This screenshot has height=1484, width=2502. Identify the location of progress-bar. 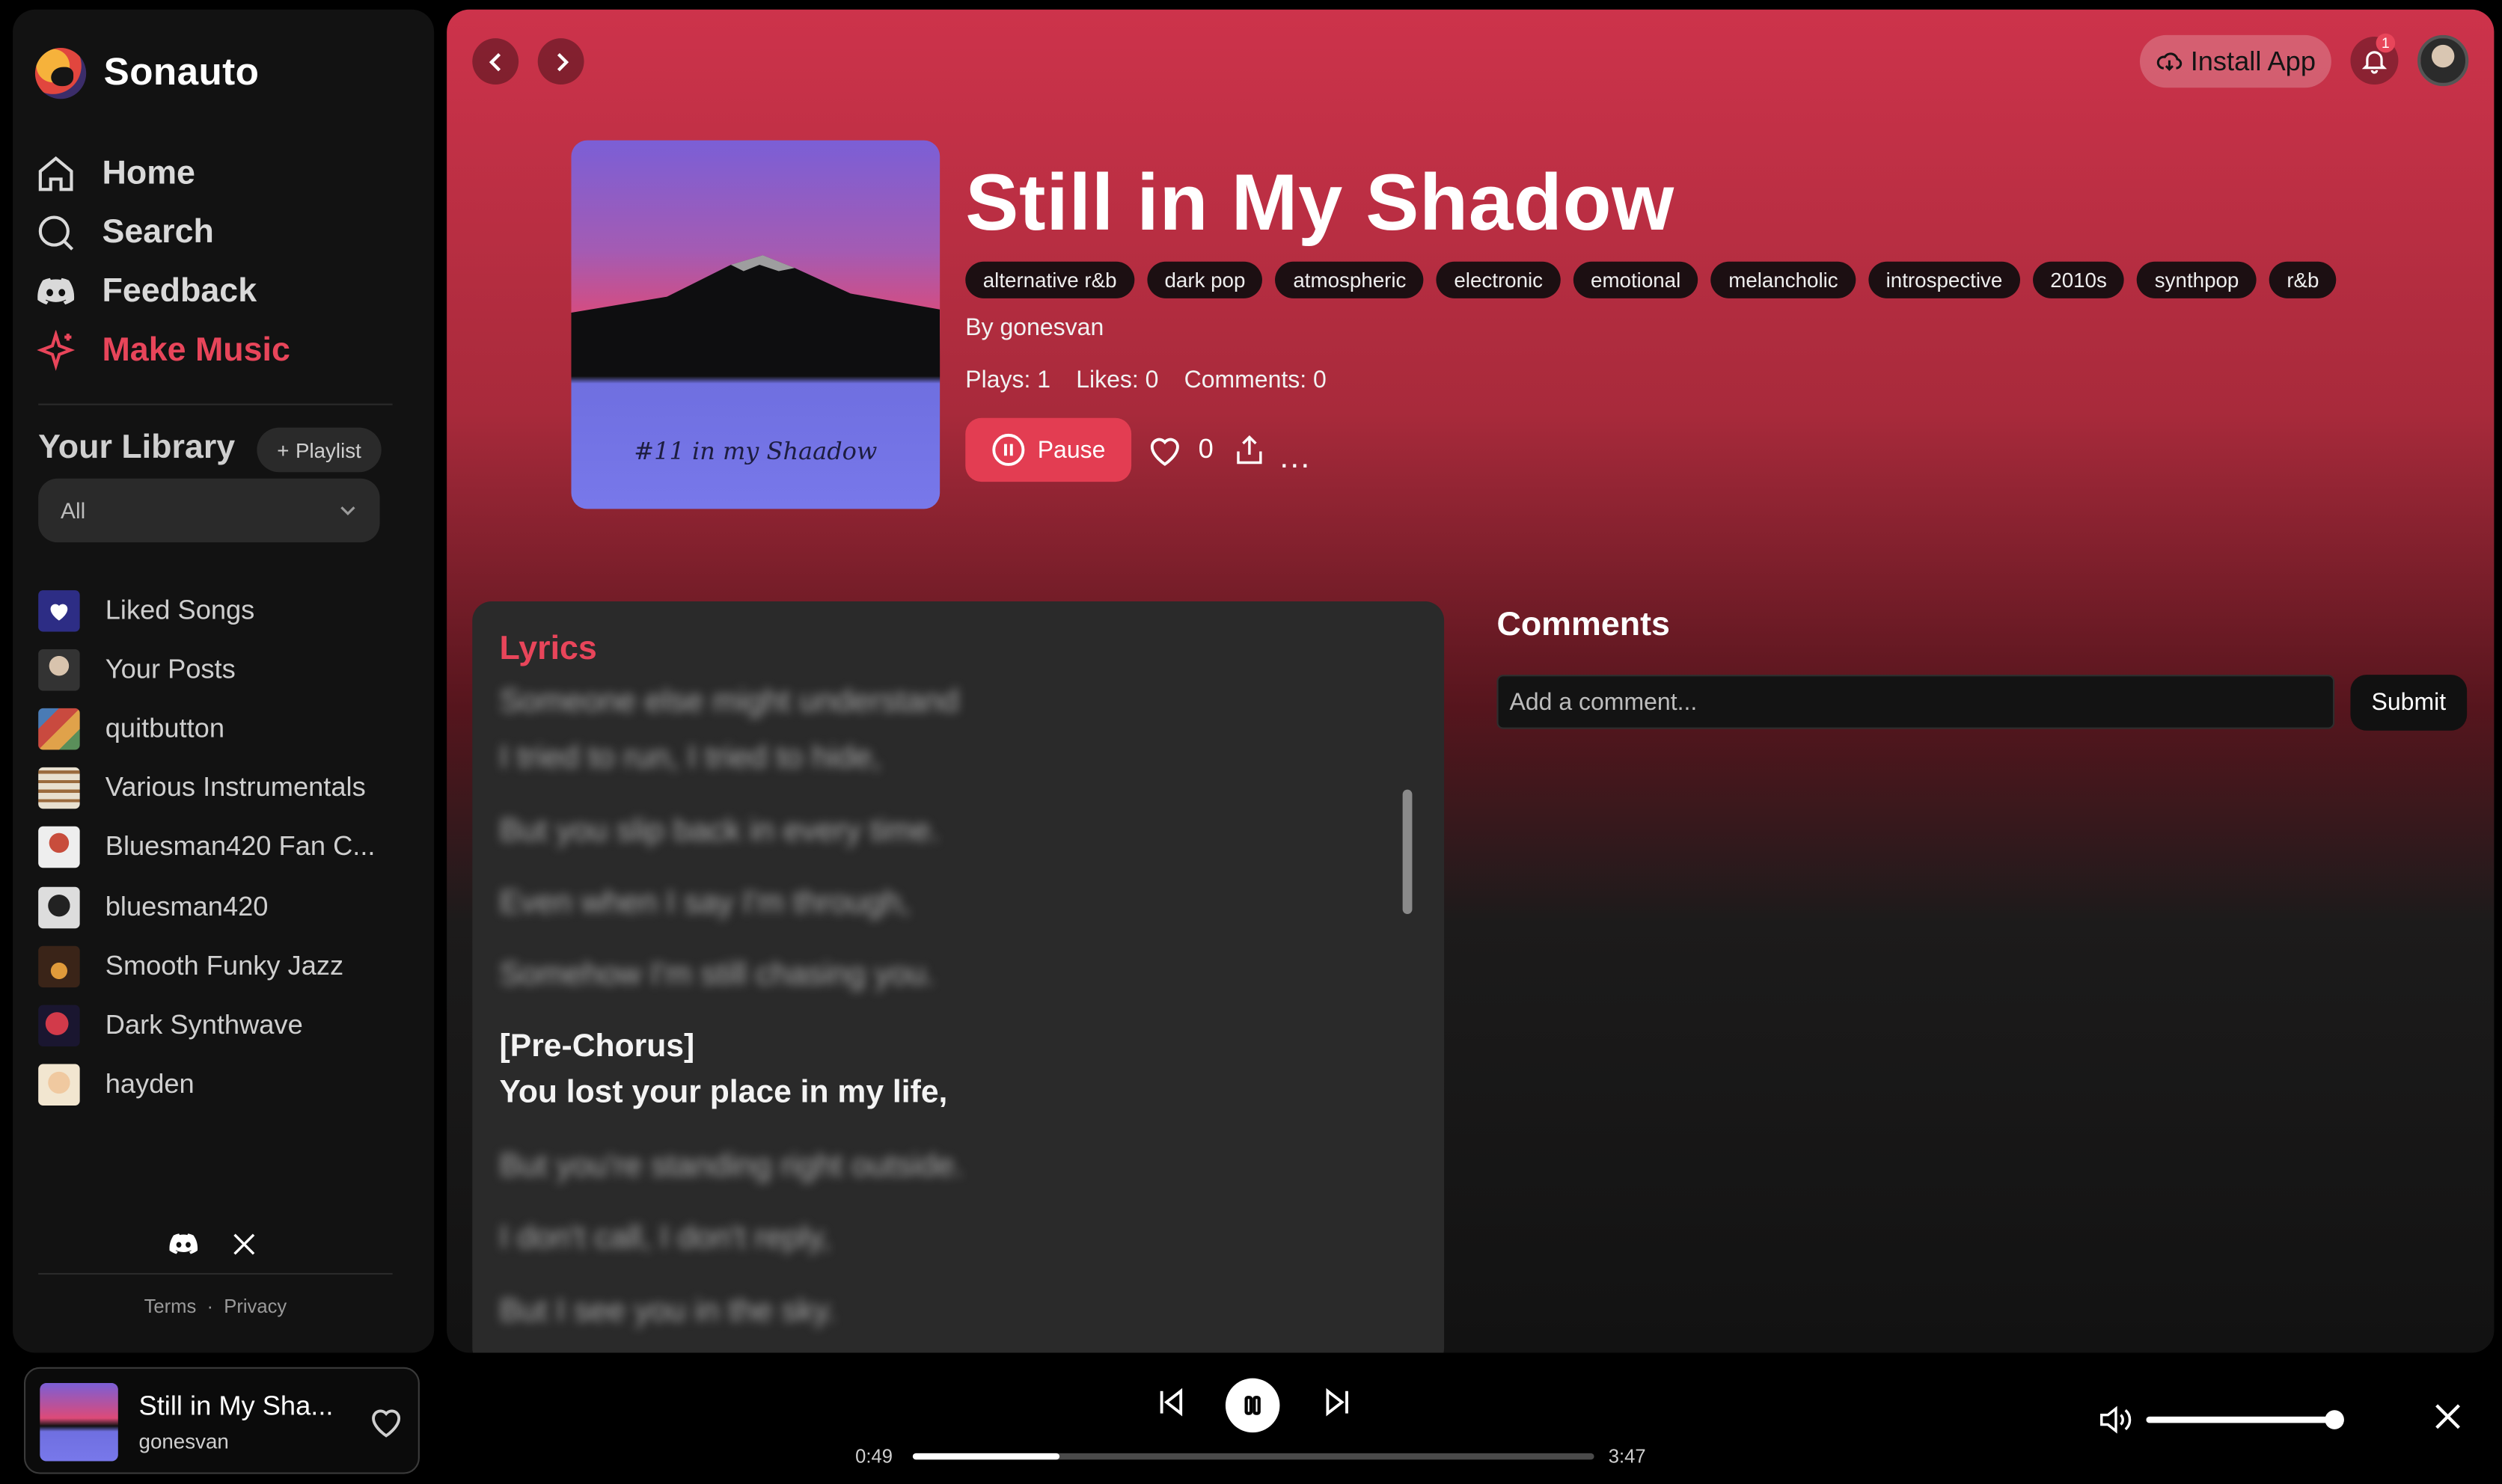
(1253, 1456).